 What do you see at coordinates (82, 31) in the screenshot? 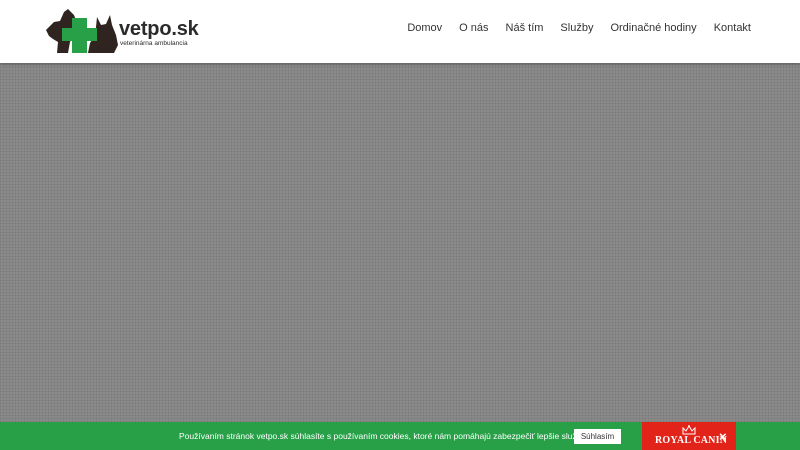
I see `dog-cat-green-cross-icon` at bounding box center [82, 31].